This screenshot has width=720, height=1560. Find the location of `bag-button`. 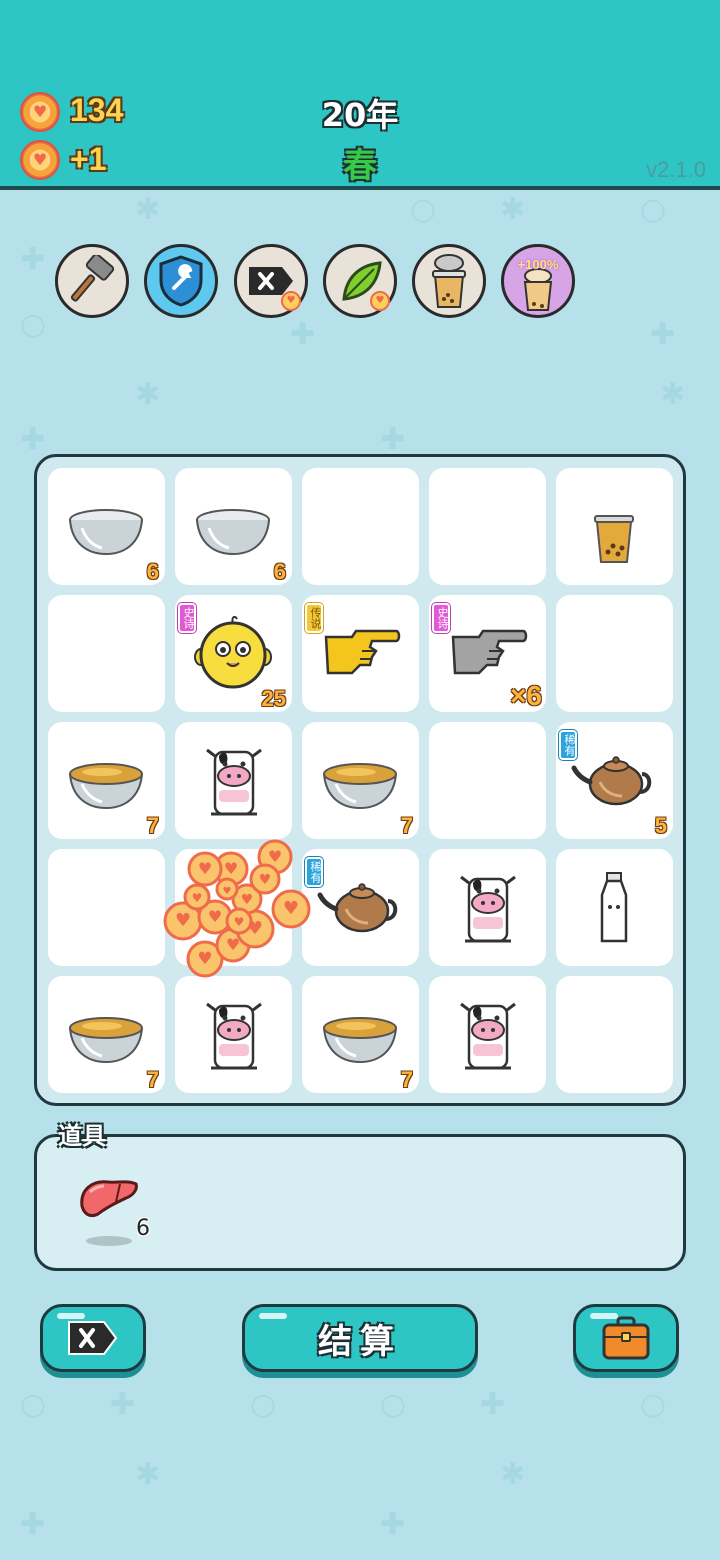

bag-button is located at coordinates (626, 1338).